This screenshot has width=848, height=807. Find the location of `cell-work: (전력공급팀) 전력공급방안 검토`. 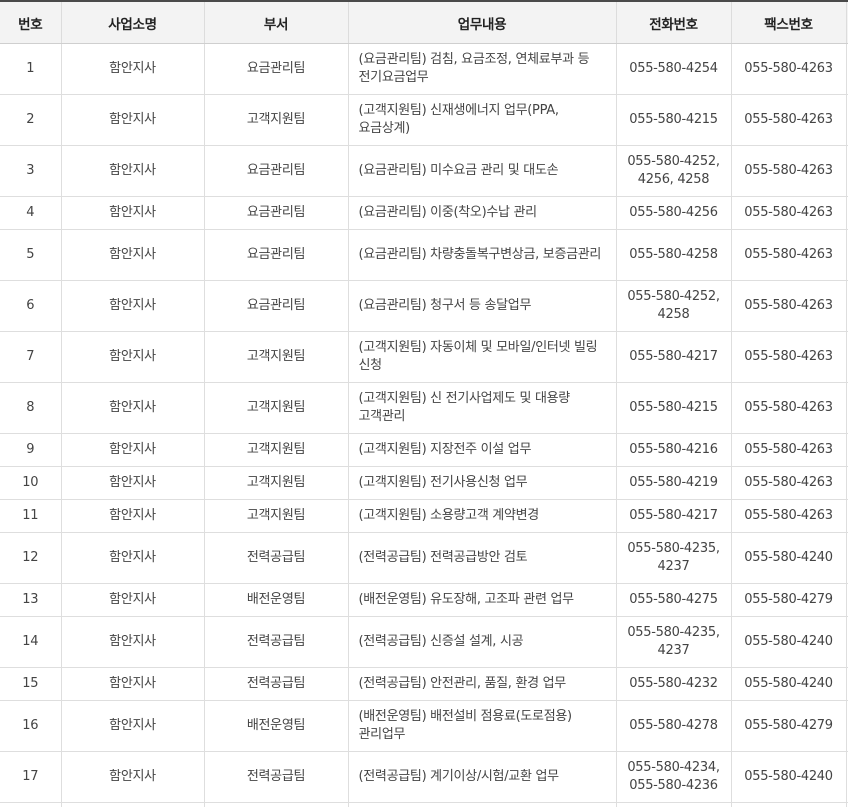

cell-work: (전력공급팀) 전력공급방안 검토 is located at coordinates (481, 558).